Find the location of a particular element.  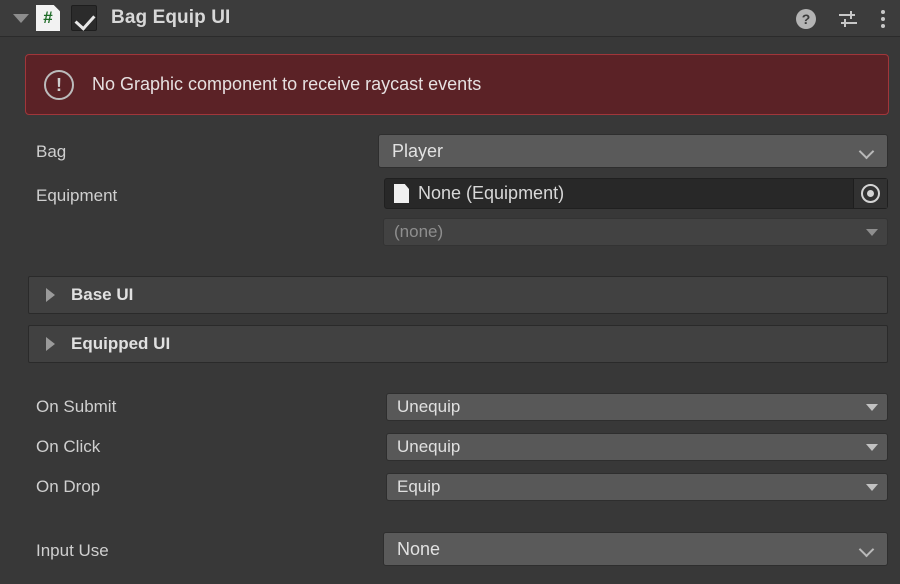

on-click-dropdown: Unequip is located at coordinates (637, 447).